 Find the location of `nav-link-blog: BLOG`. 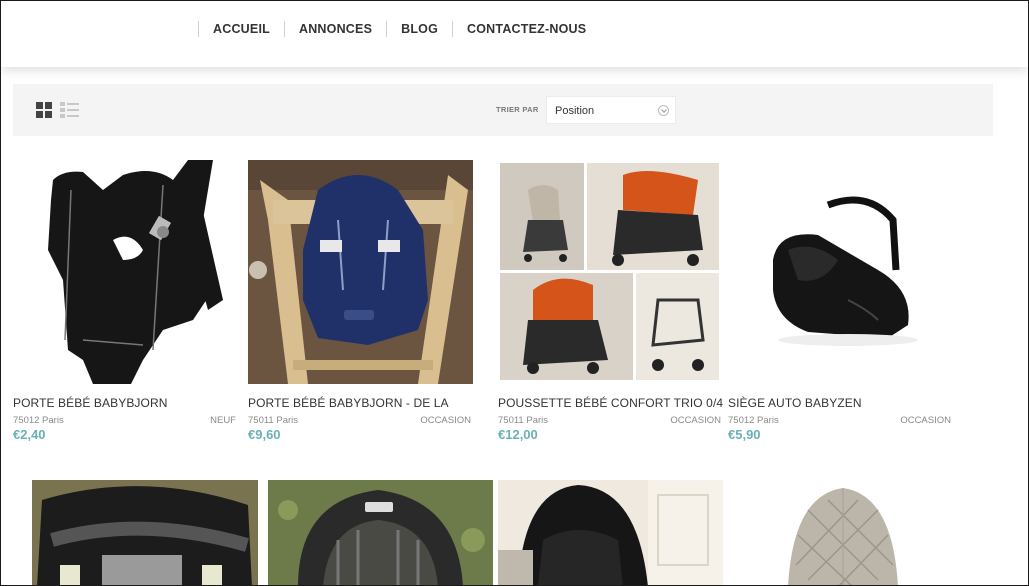

nav-link-blog: BLOG is located at coordinates (419, 29).